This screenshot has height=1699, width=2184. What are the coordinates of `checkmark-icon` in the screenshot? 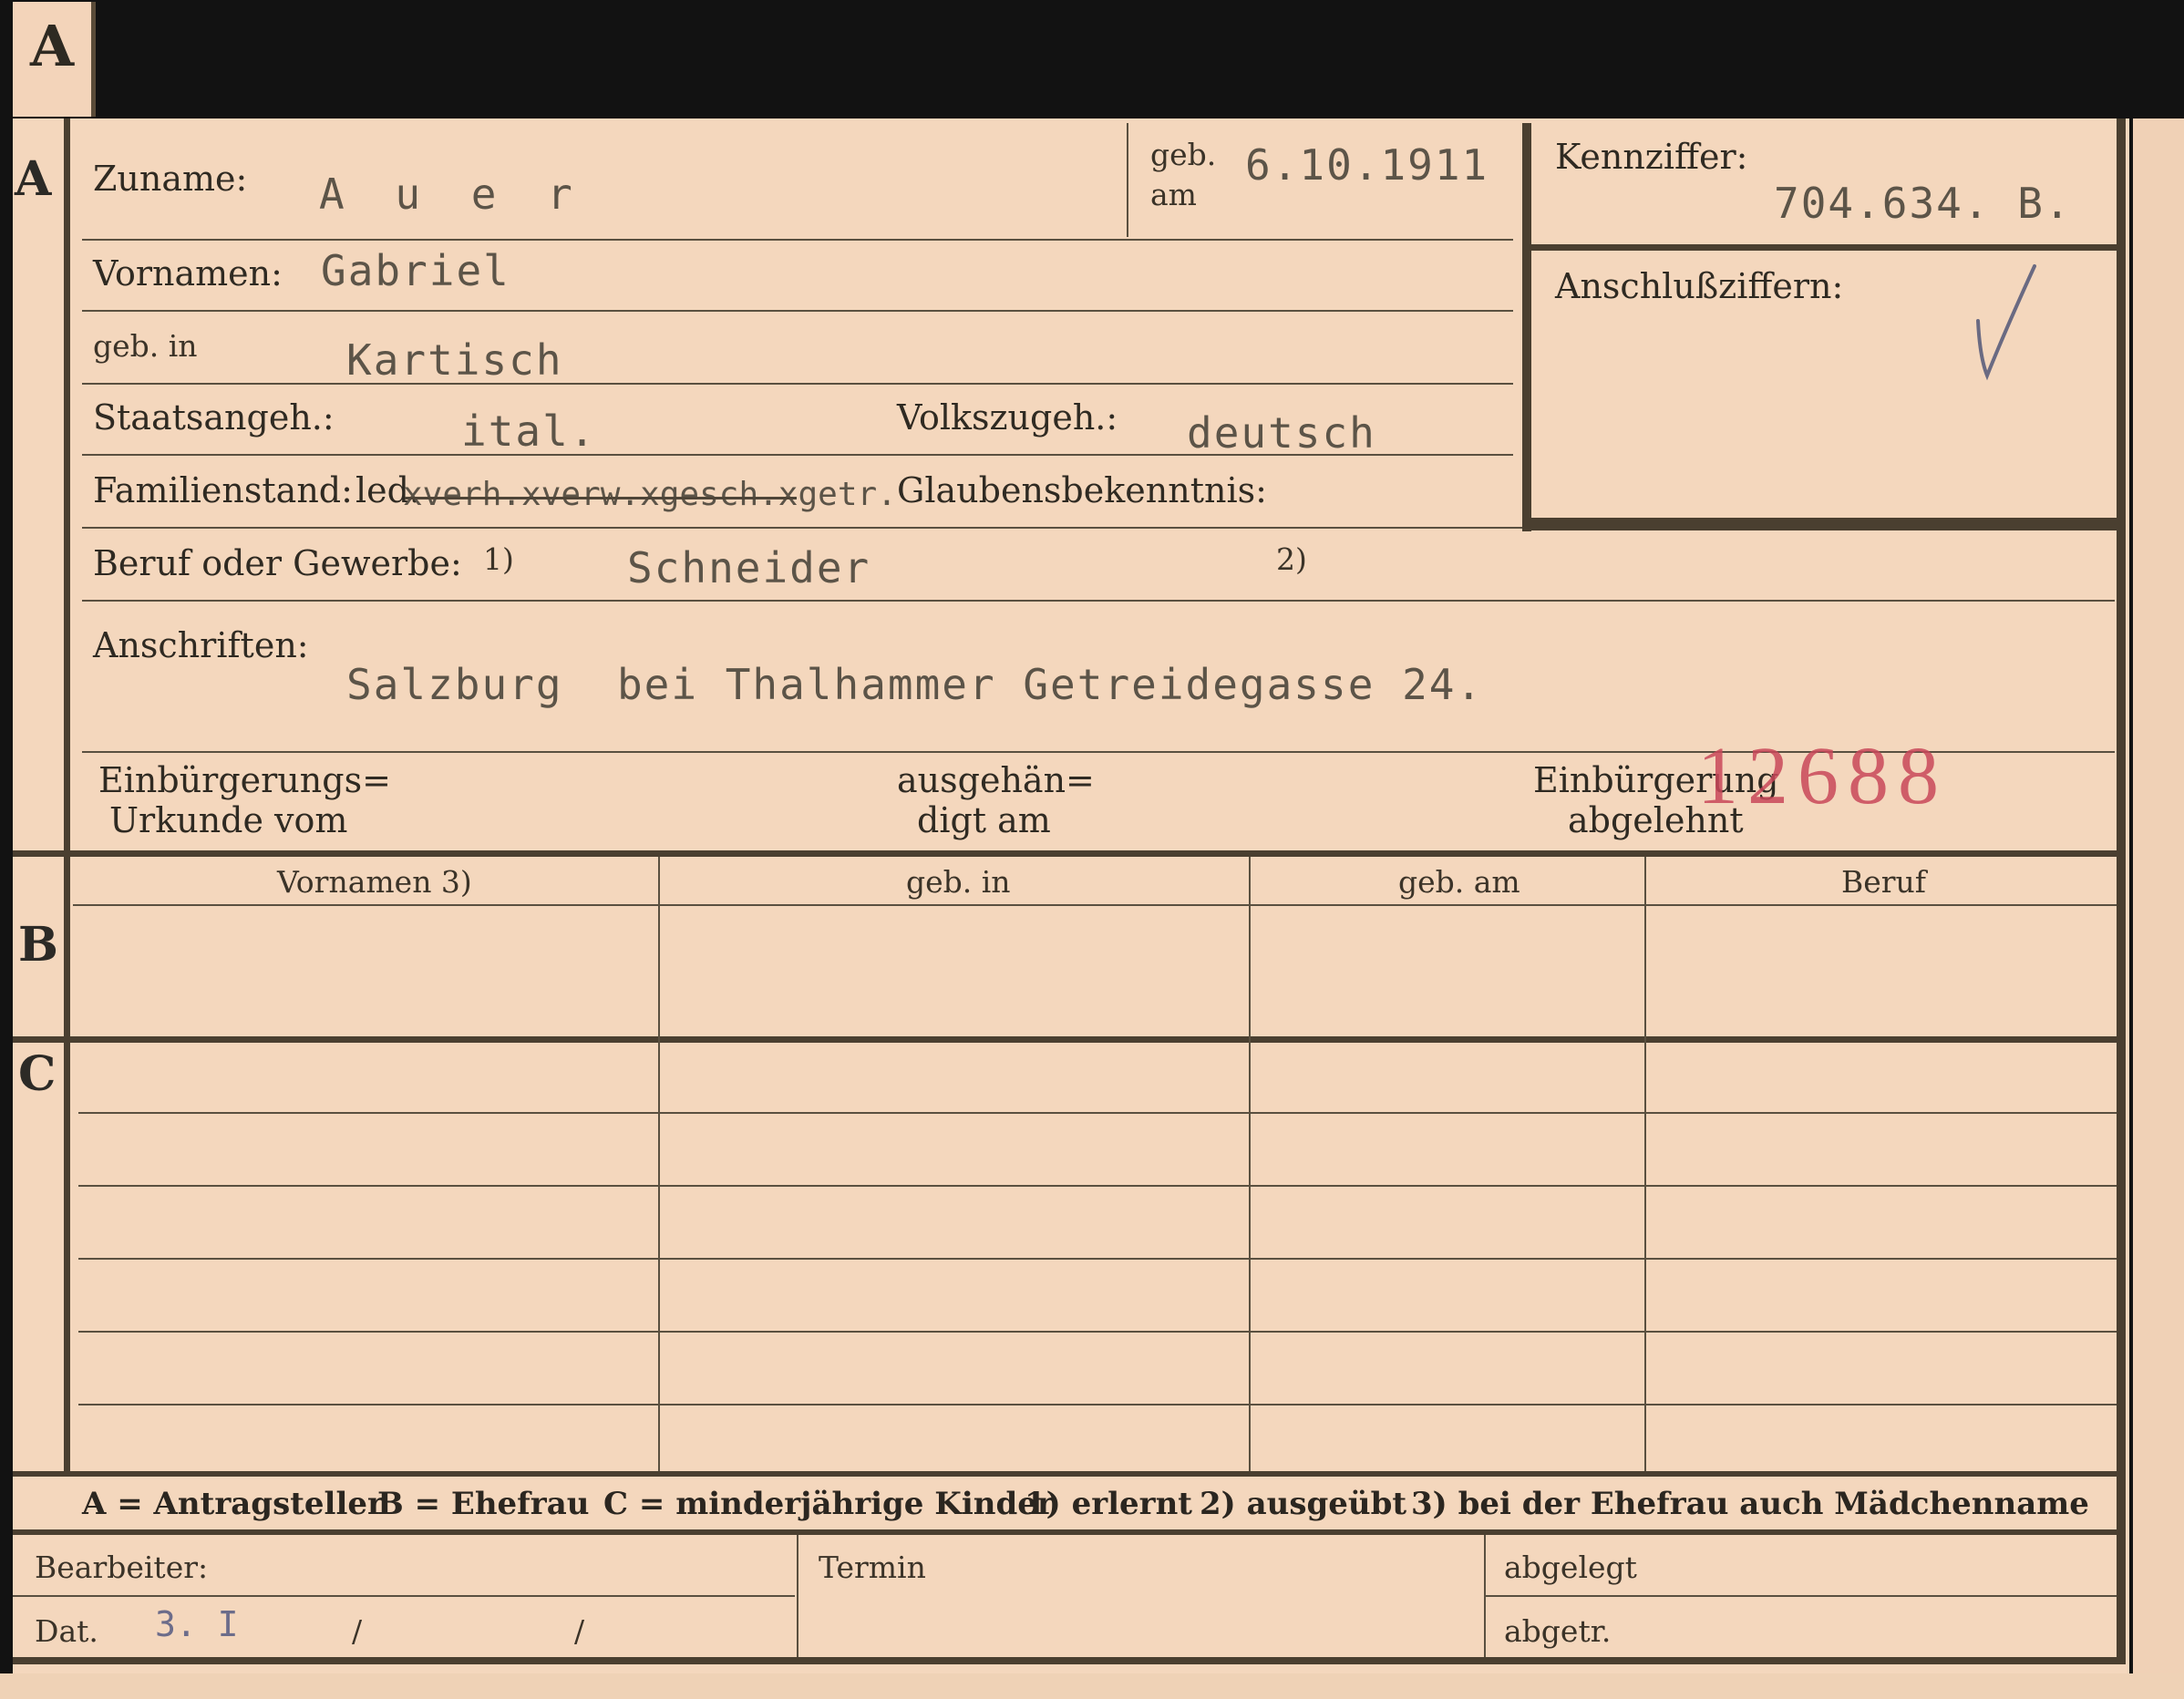 It's located at (2006, 322).